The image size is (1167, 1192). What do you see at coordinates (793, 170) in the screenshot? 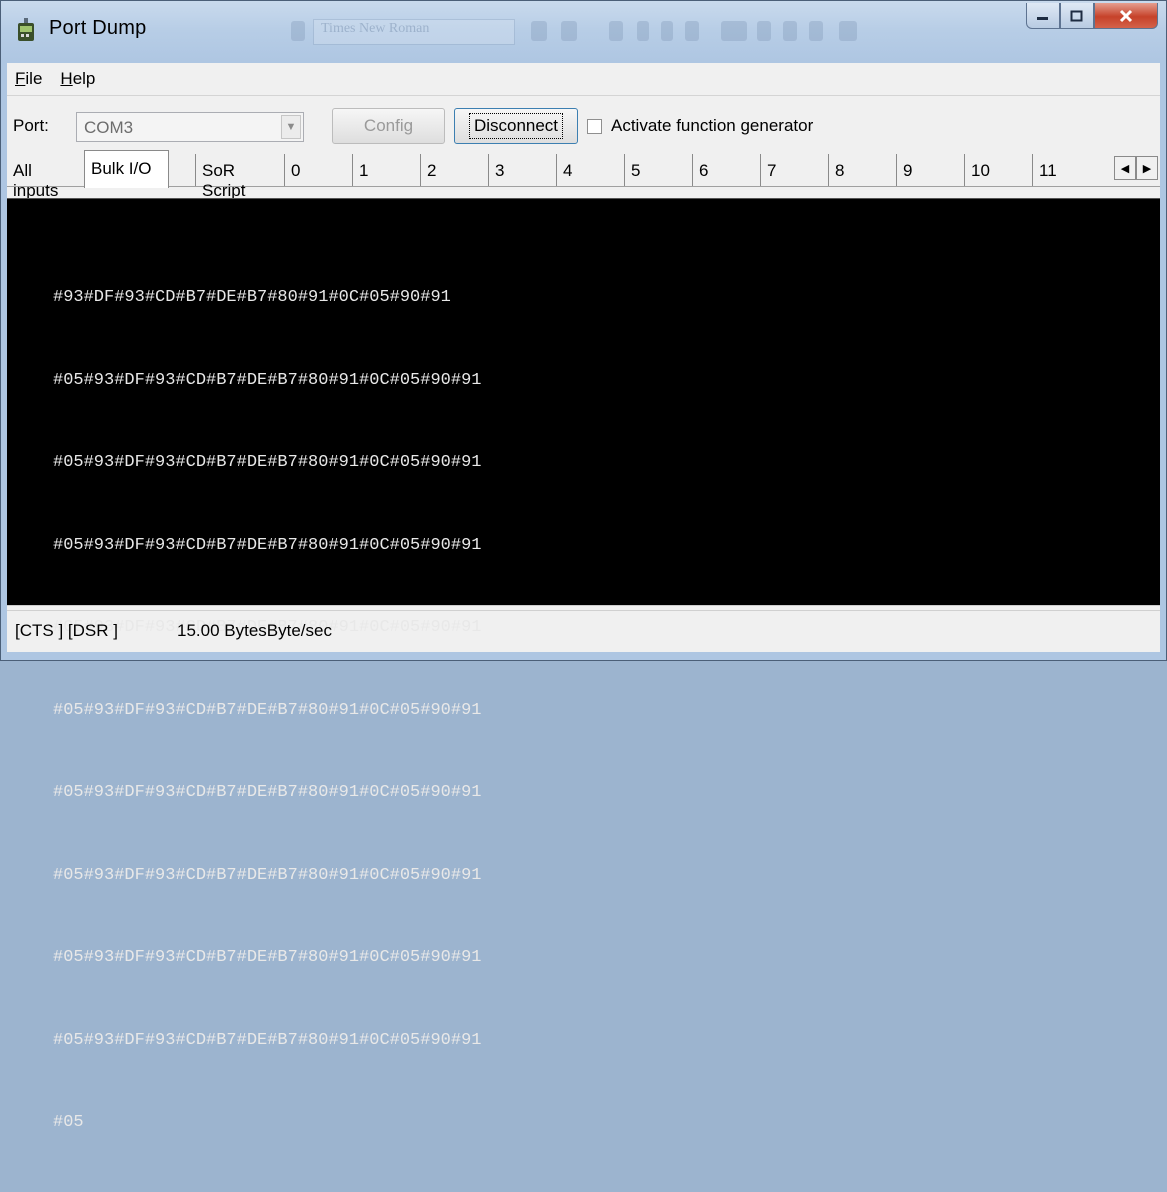
I see `tab-7: 7` at bounding box center [793, 170].